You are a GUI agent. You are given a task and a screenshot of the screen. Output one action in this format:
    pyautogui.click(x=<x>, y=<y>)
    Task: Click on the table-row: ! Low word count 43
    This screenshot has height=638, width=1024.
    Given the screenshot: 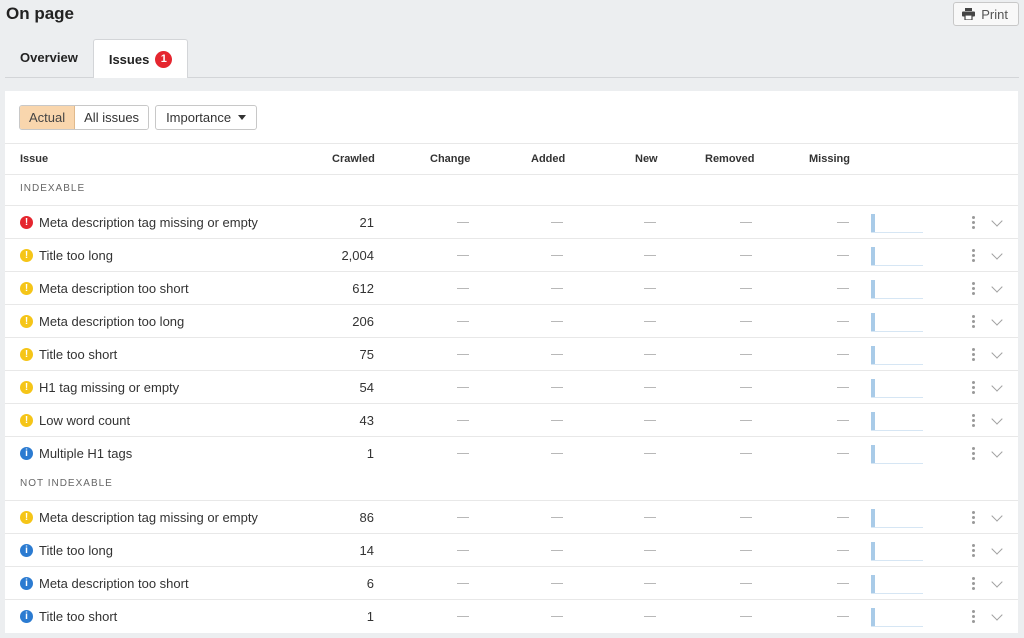 What is the action you would take?
    pyautogui.click(x=511, y=420)
    